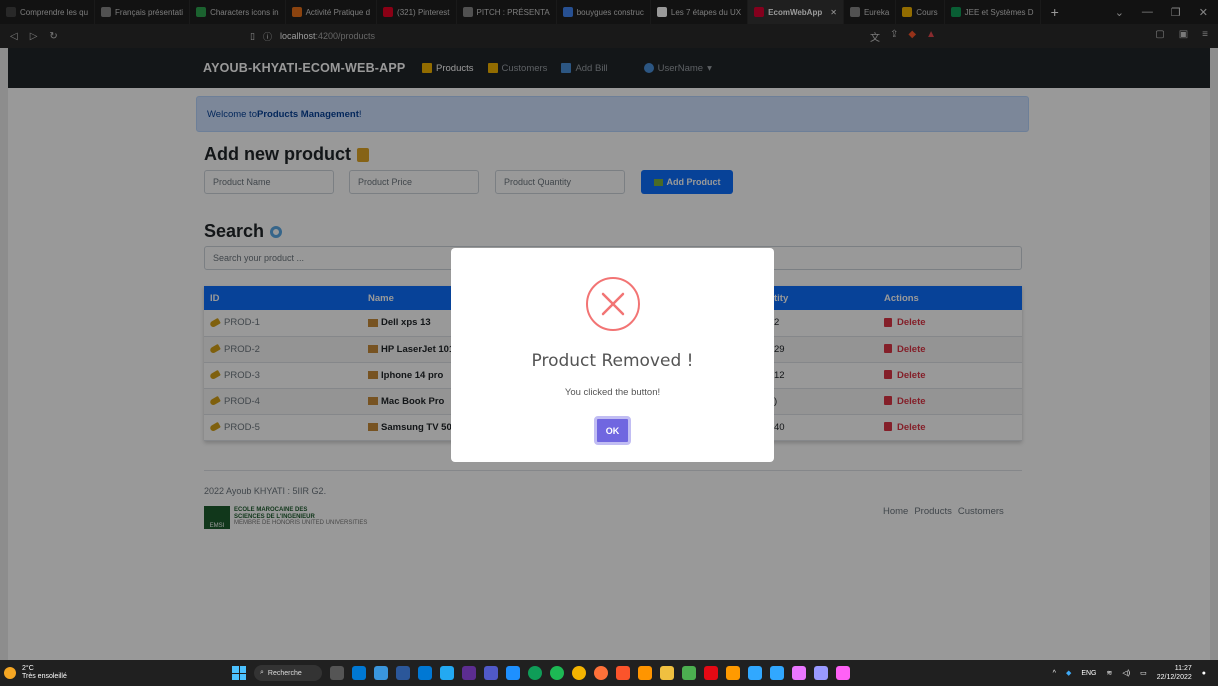  I want to click on brave-icon, so click(623, 673).